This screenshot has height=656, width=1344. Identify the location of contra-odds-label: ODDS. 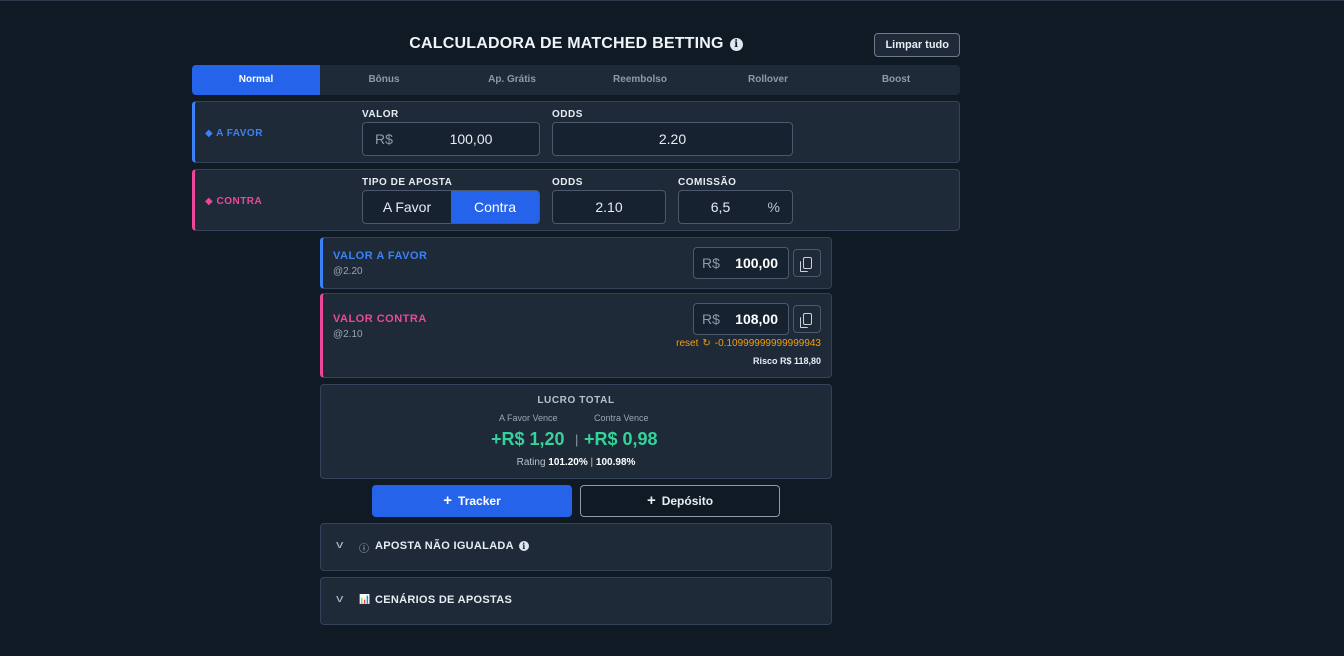
(567, 182).